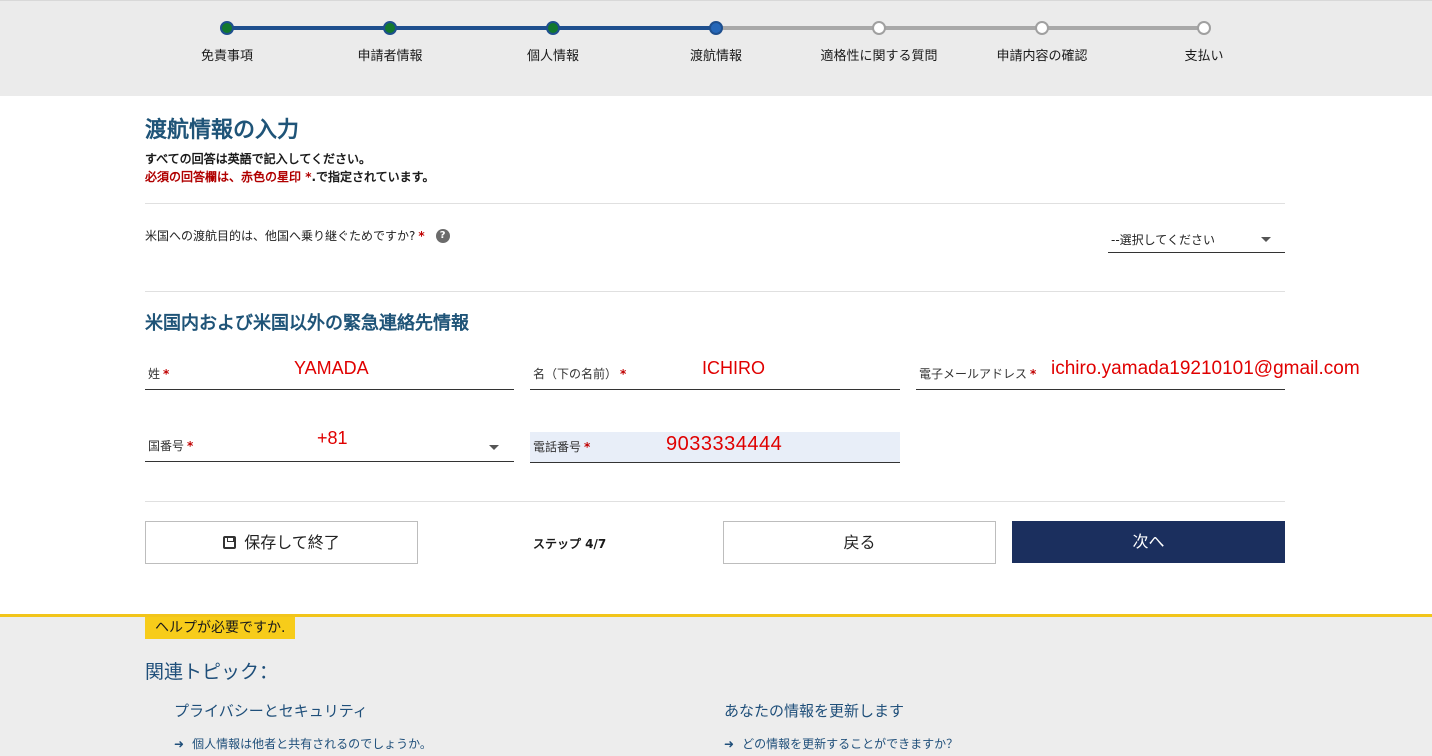 The height and width of the screenshot is (756, 1432). I want to click on required-note-rest: .で指定されています。, so click(373, 177).